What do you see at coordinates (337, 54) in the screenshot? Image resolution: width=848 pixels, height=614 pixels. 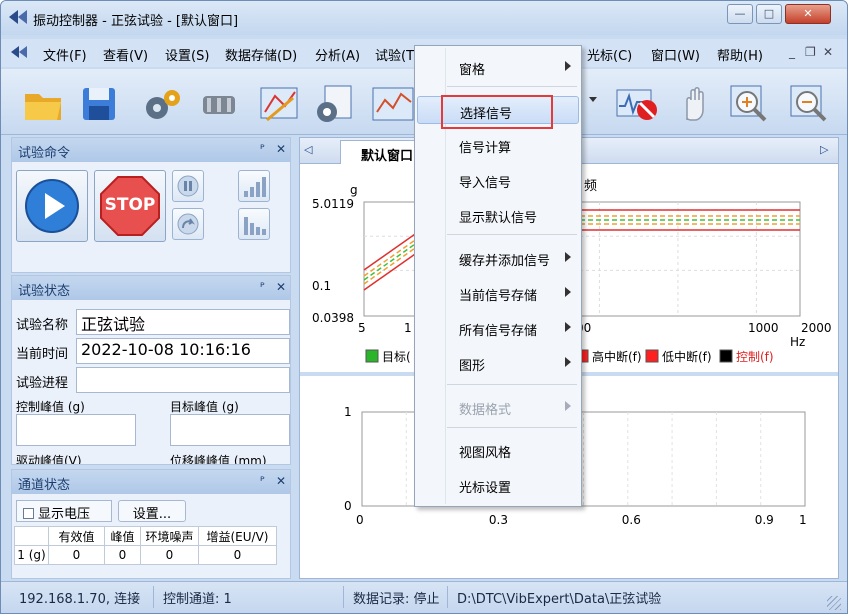 I see `menu-analysis: 分析(A)` at bounding box center [337, 54].